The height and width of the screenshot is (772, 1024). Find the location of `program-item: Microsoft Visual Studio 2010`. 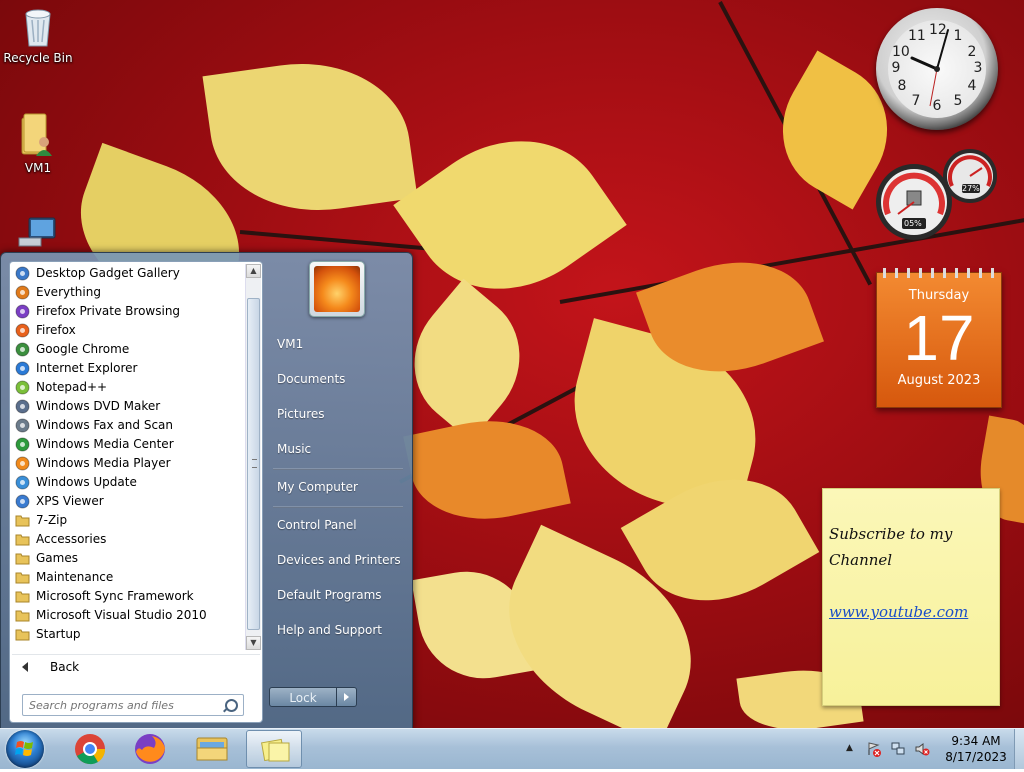

program-item: Microsoft Visual Studio 2010 is located at coordinates (128, 615).